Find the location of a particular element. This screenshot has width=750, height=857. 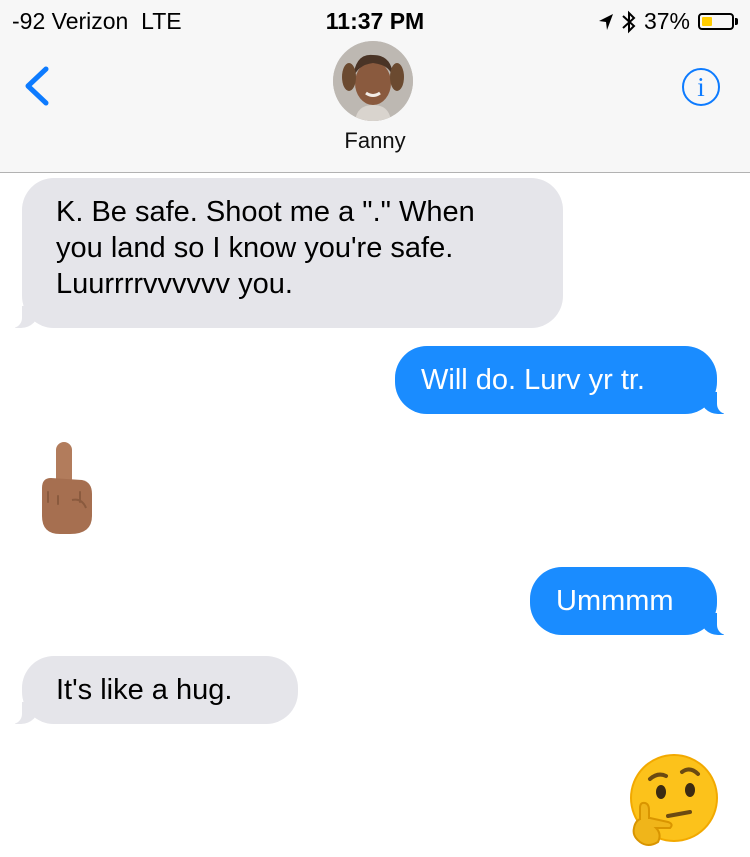

contact-photo is located at coordinates (373, 81).